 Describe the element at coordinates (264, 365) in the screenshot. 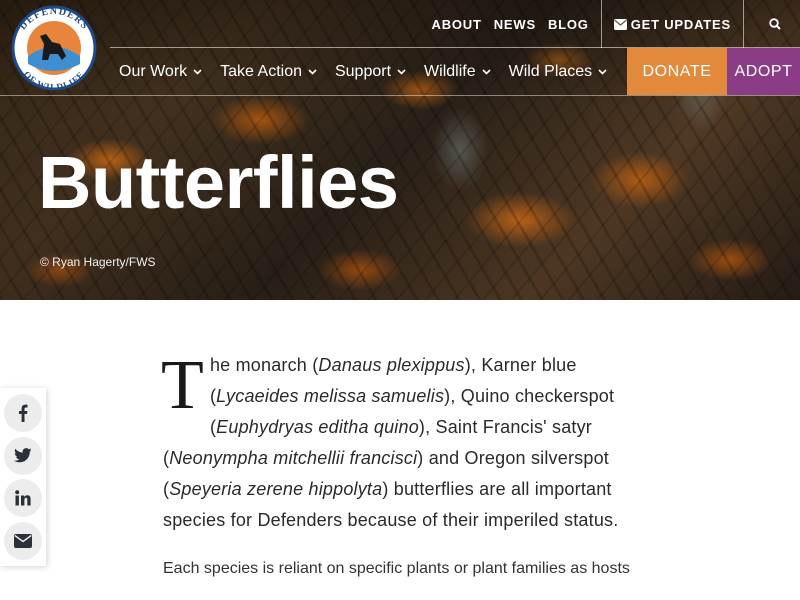

I see `lead-text: he monarch (` at that location.